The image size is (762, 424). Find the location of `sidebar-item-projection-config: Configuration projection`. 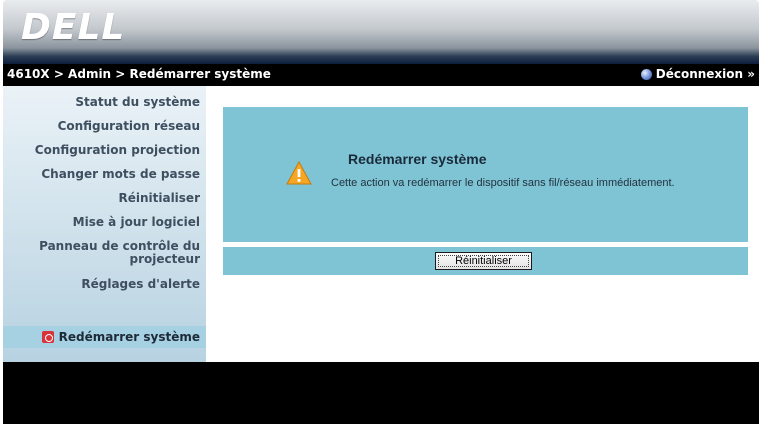

sidebar-item-projection-config: Configuration projection is located at coordinates (117, 150).